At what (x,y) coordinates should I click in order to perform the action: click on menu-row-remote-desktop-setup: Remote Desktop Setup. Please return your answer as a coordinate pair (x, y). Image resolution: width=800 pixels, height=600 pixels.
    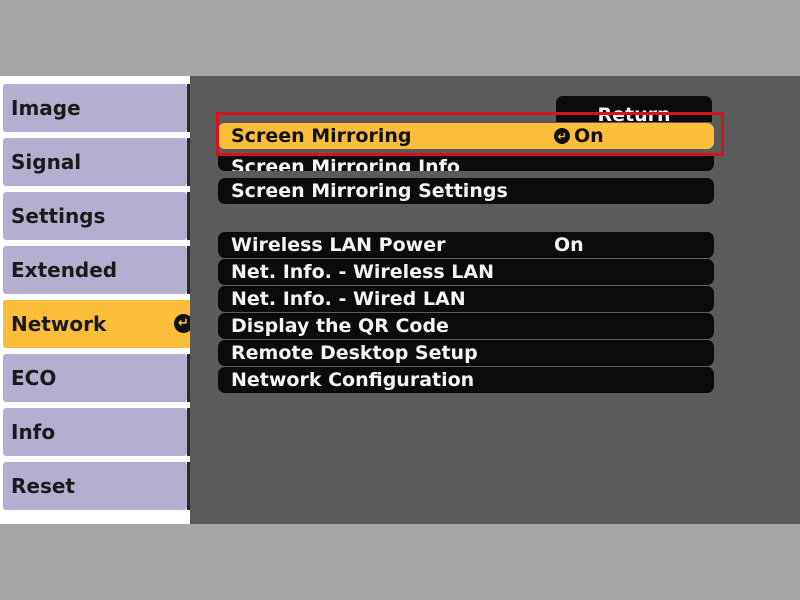
    Looking at the image, I should click on (466, 353).